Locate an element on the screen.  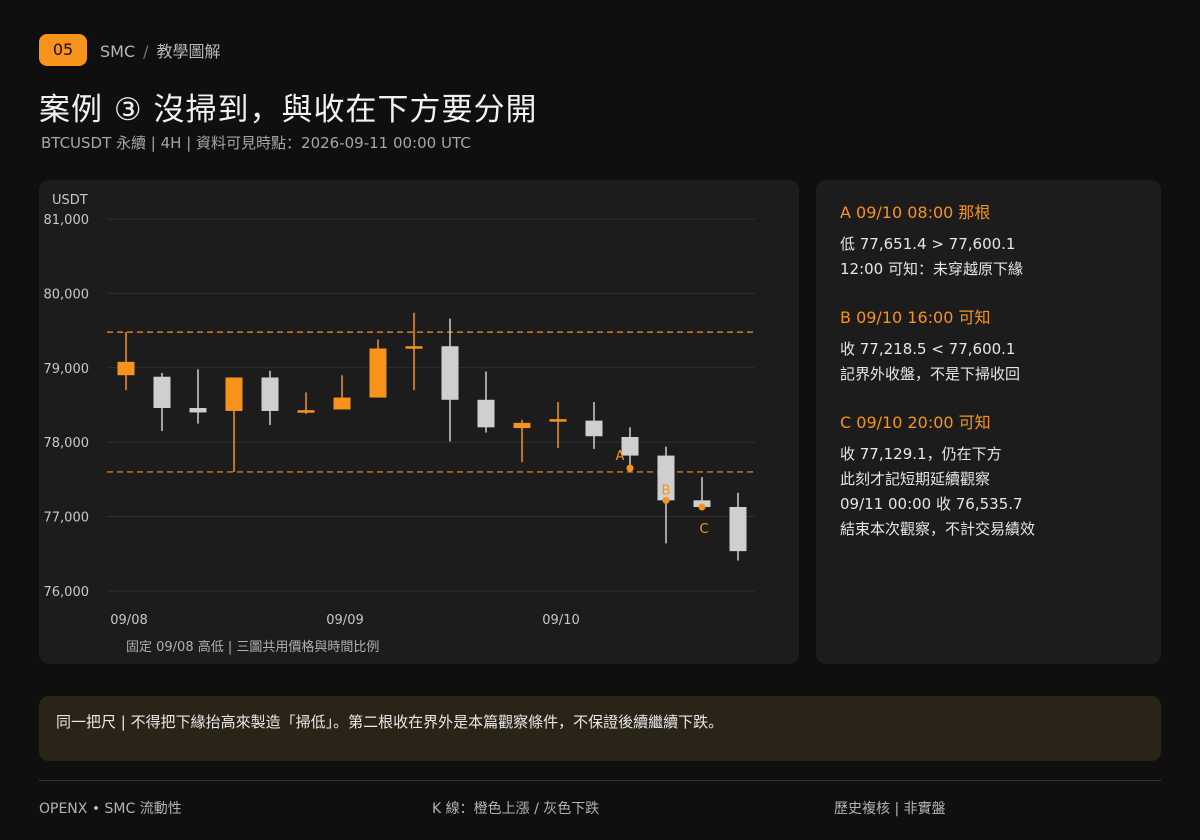
y-tick-label: 76,000 is located at coordinates (67, 592).